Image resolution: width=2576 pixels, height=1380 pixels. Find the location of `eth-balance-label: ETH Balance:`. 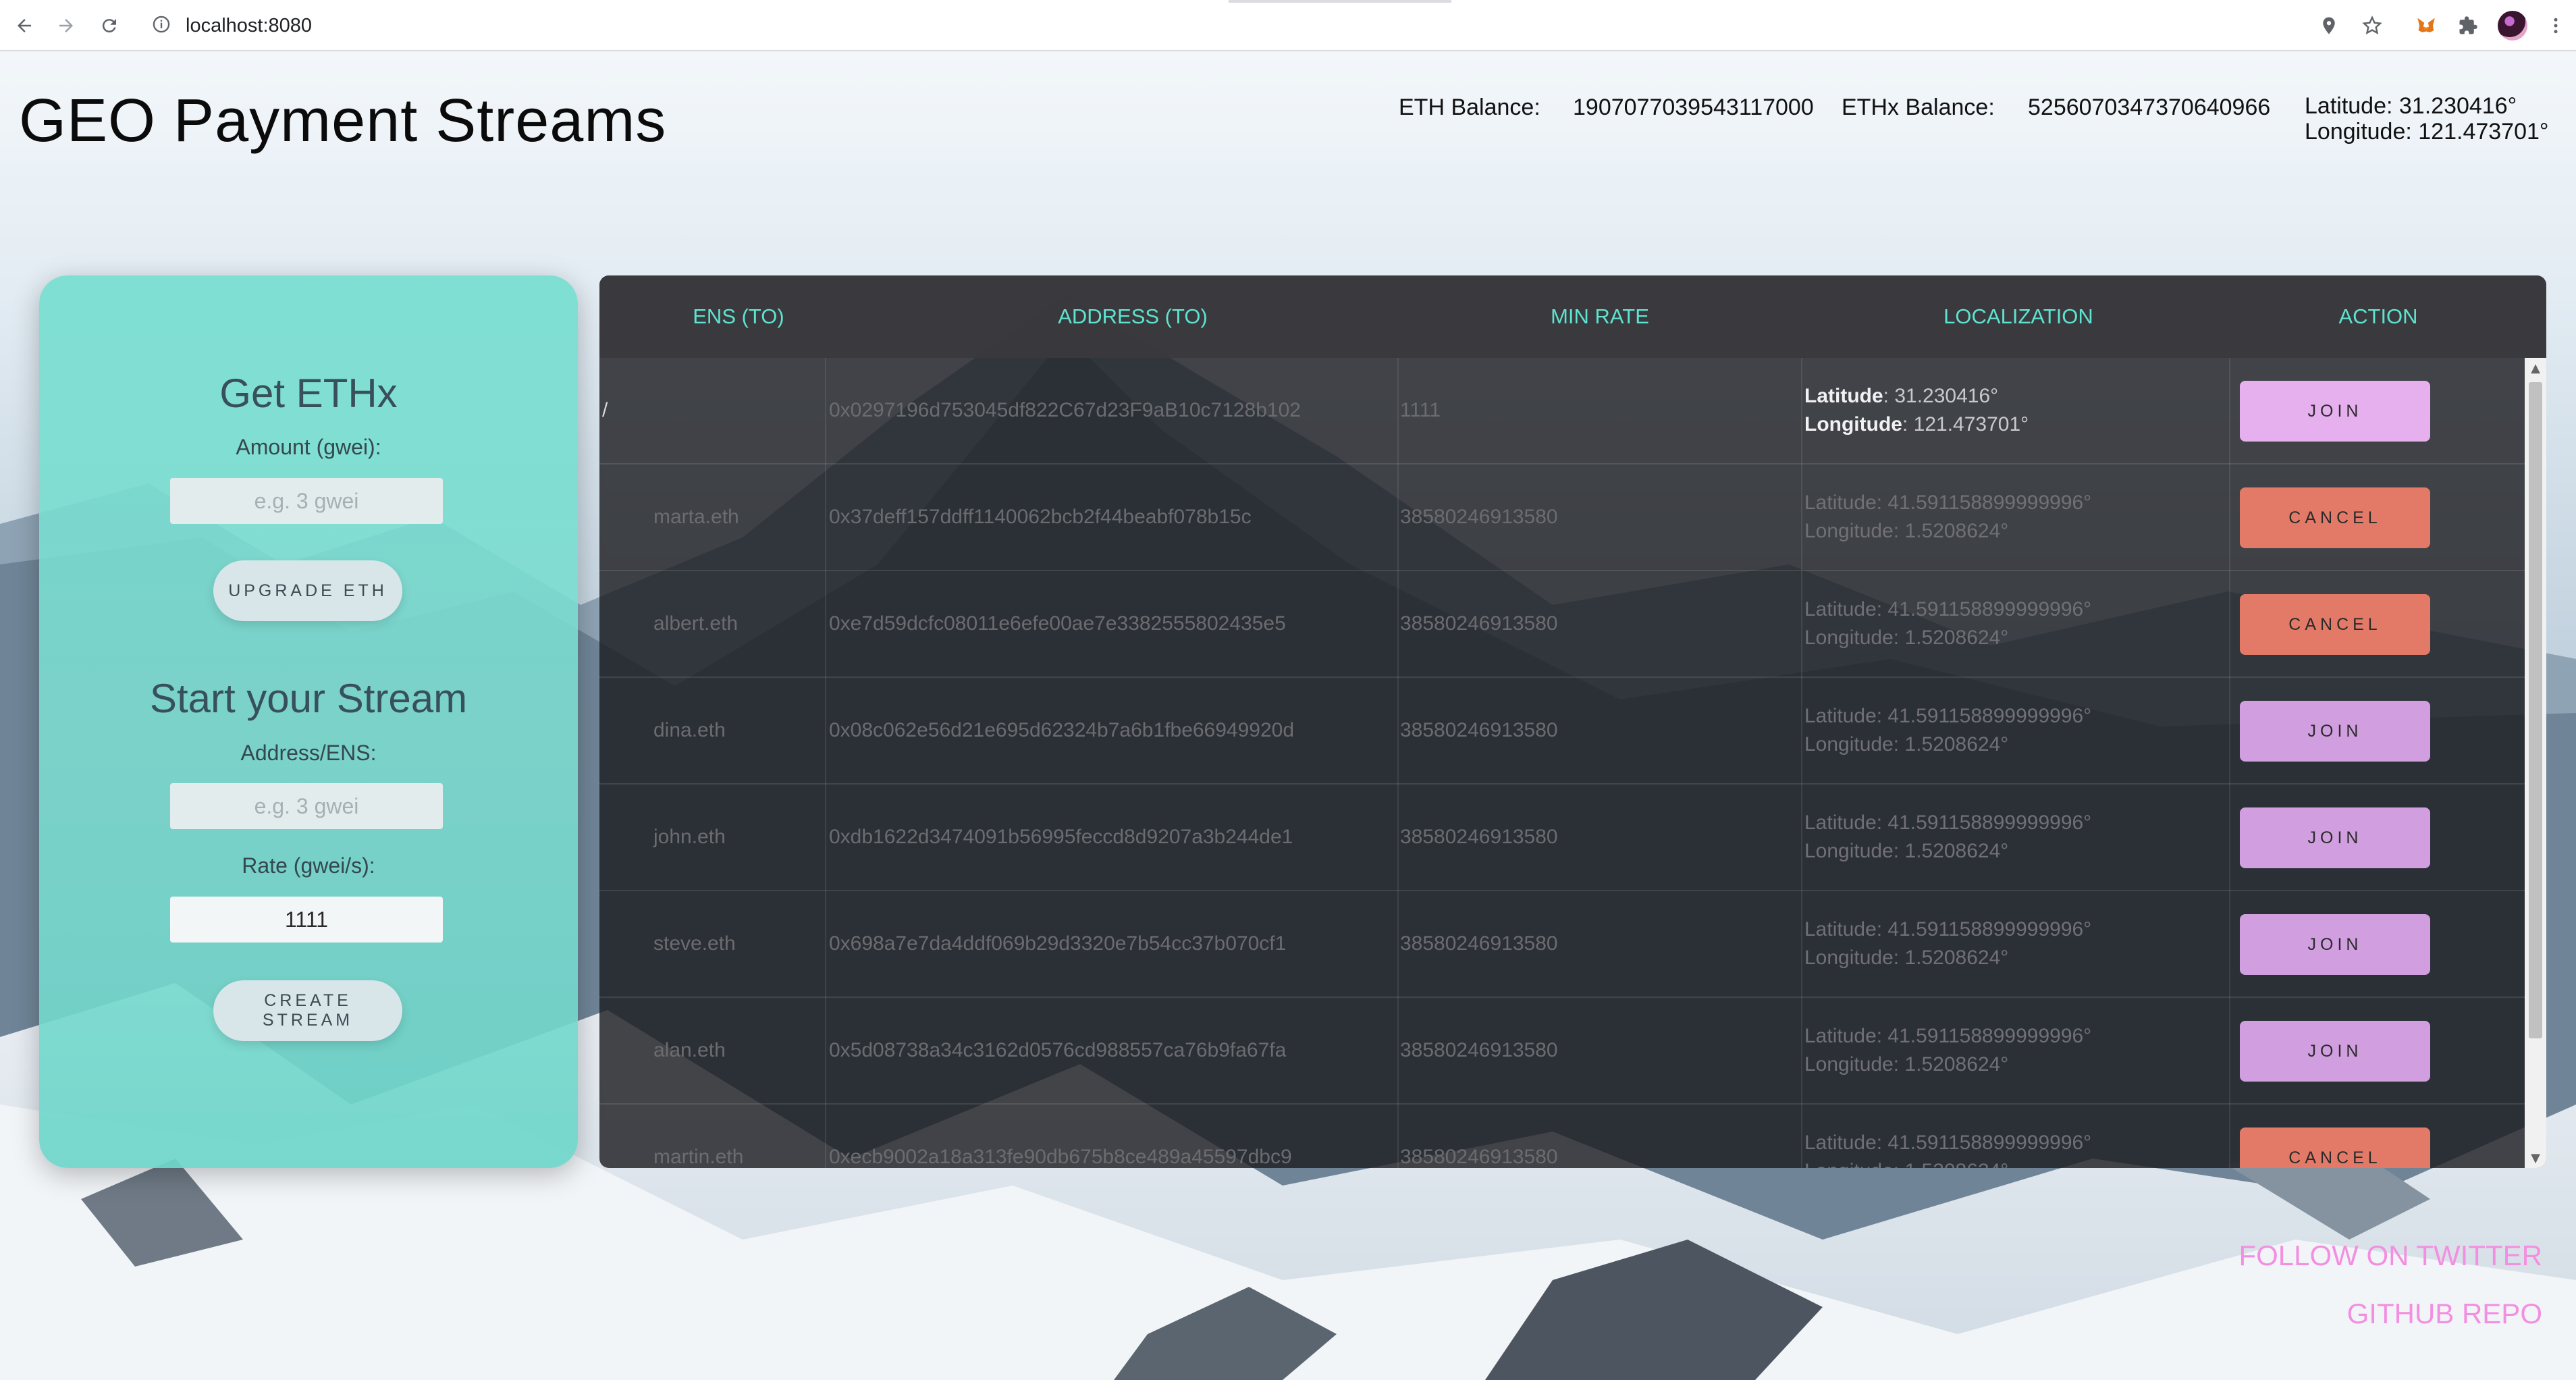

eth-balance-label: ETH Balance: is located at coordinates (1469, 107).